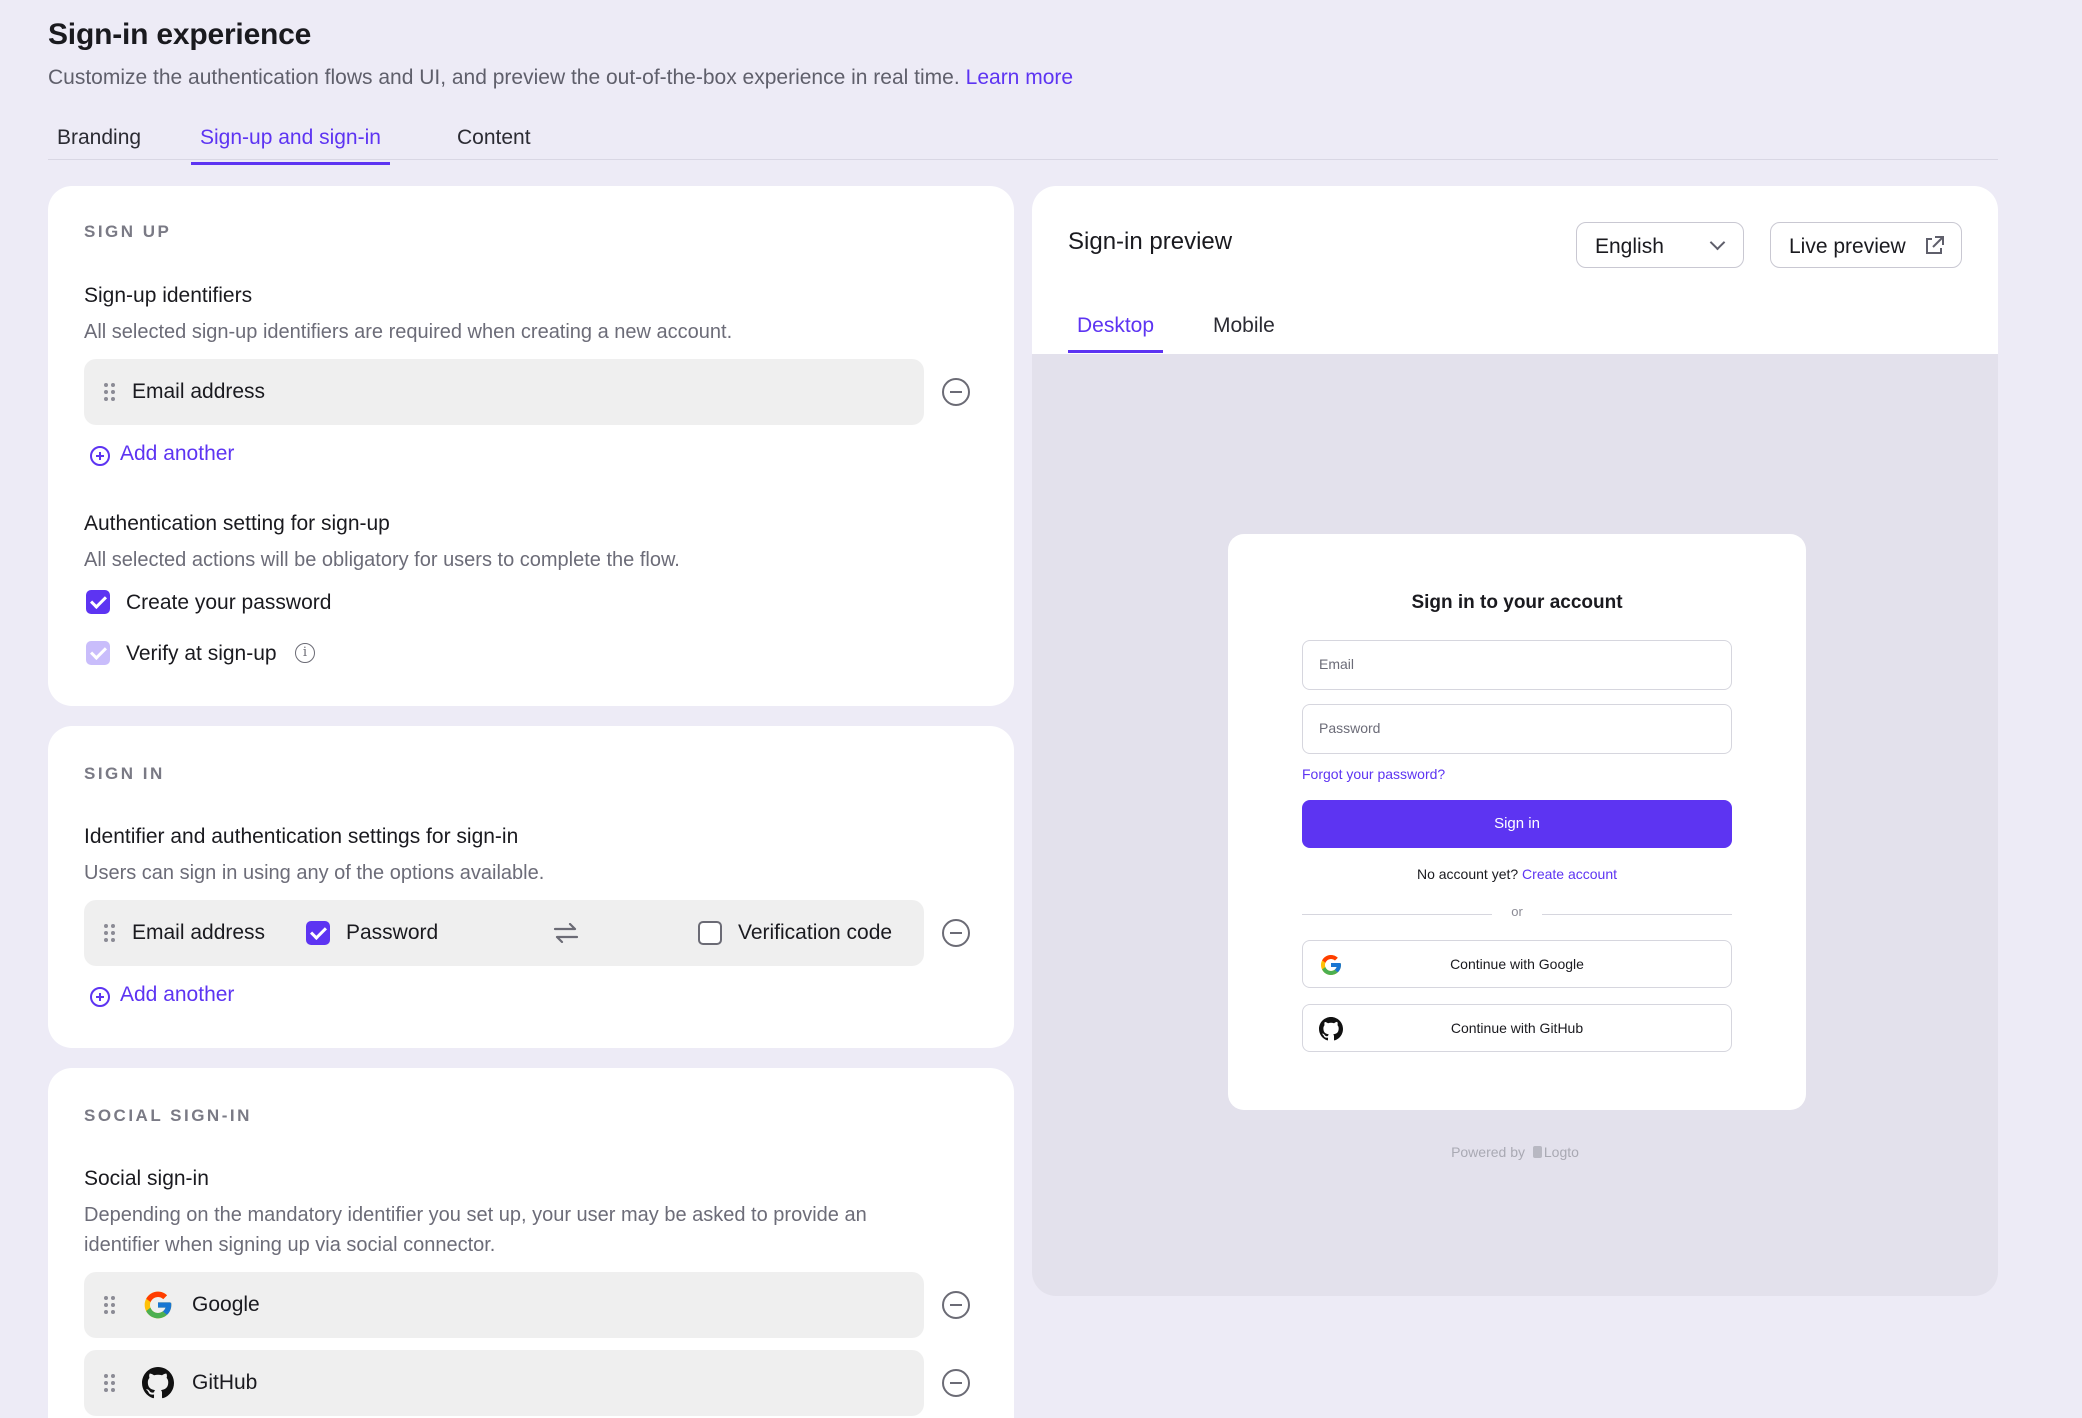  I want to click on live-preview-button: Live preview, so click(1866, 245).